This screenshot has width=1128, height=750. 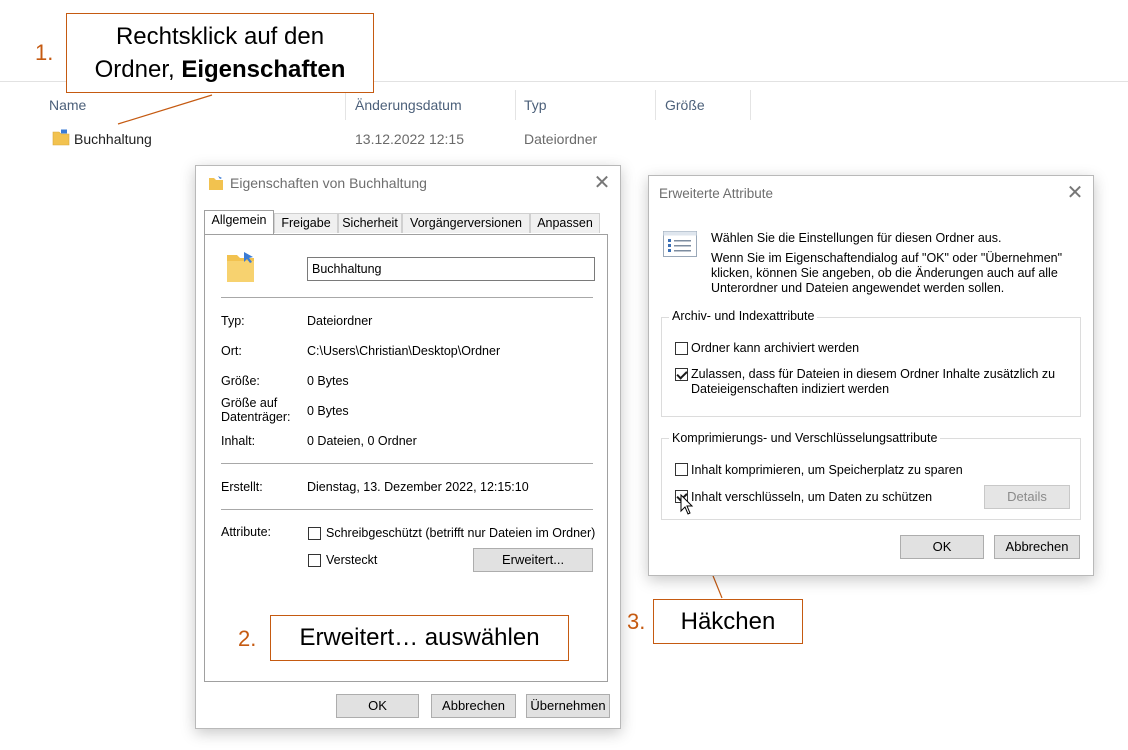 I want to click on folder-name-value: Buchhaltung, so click(x=347, y=269).